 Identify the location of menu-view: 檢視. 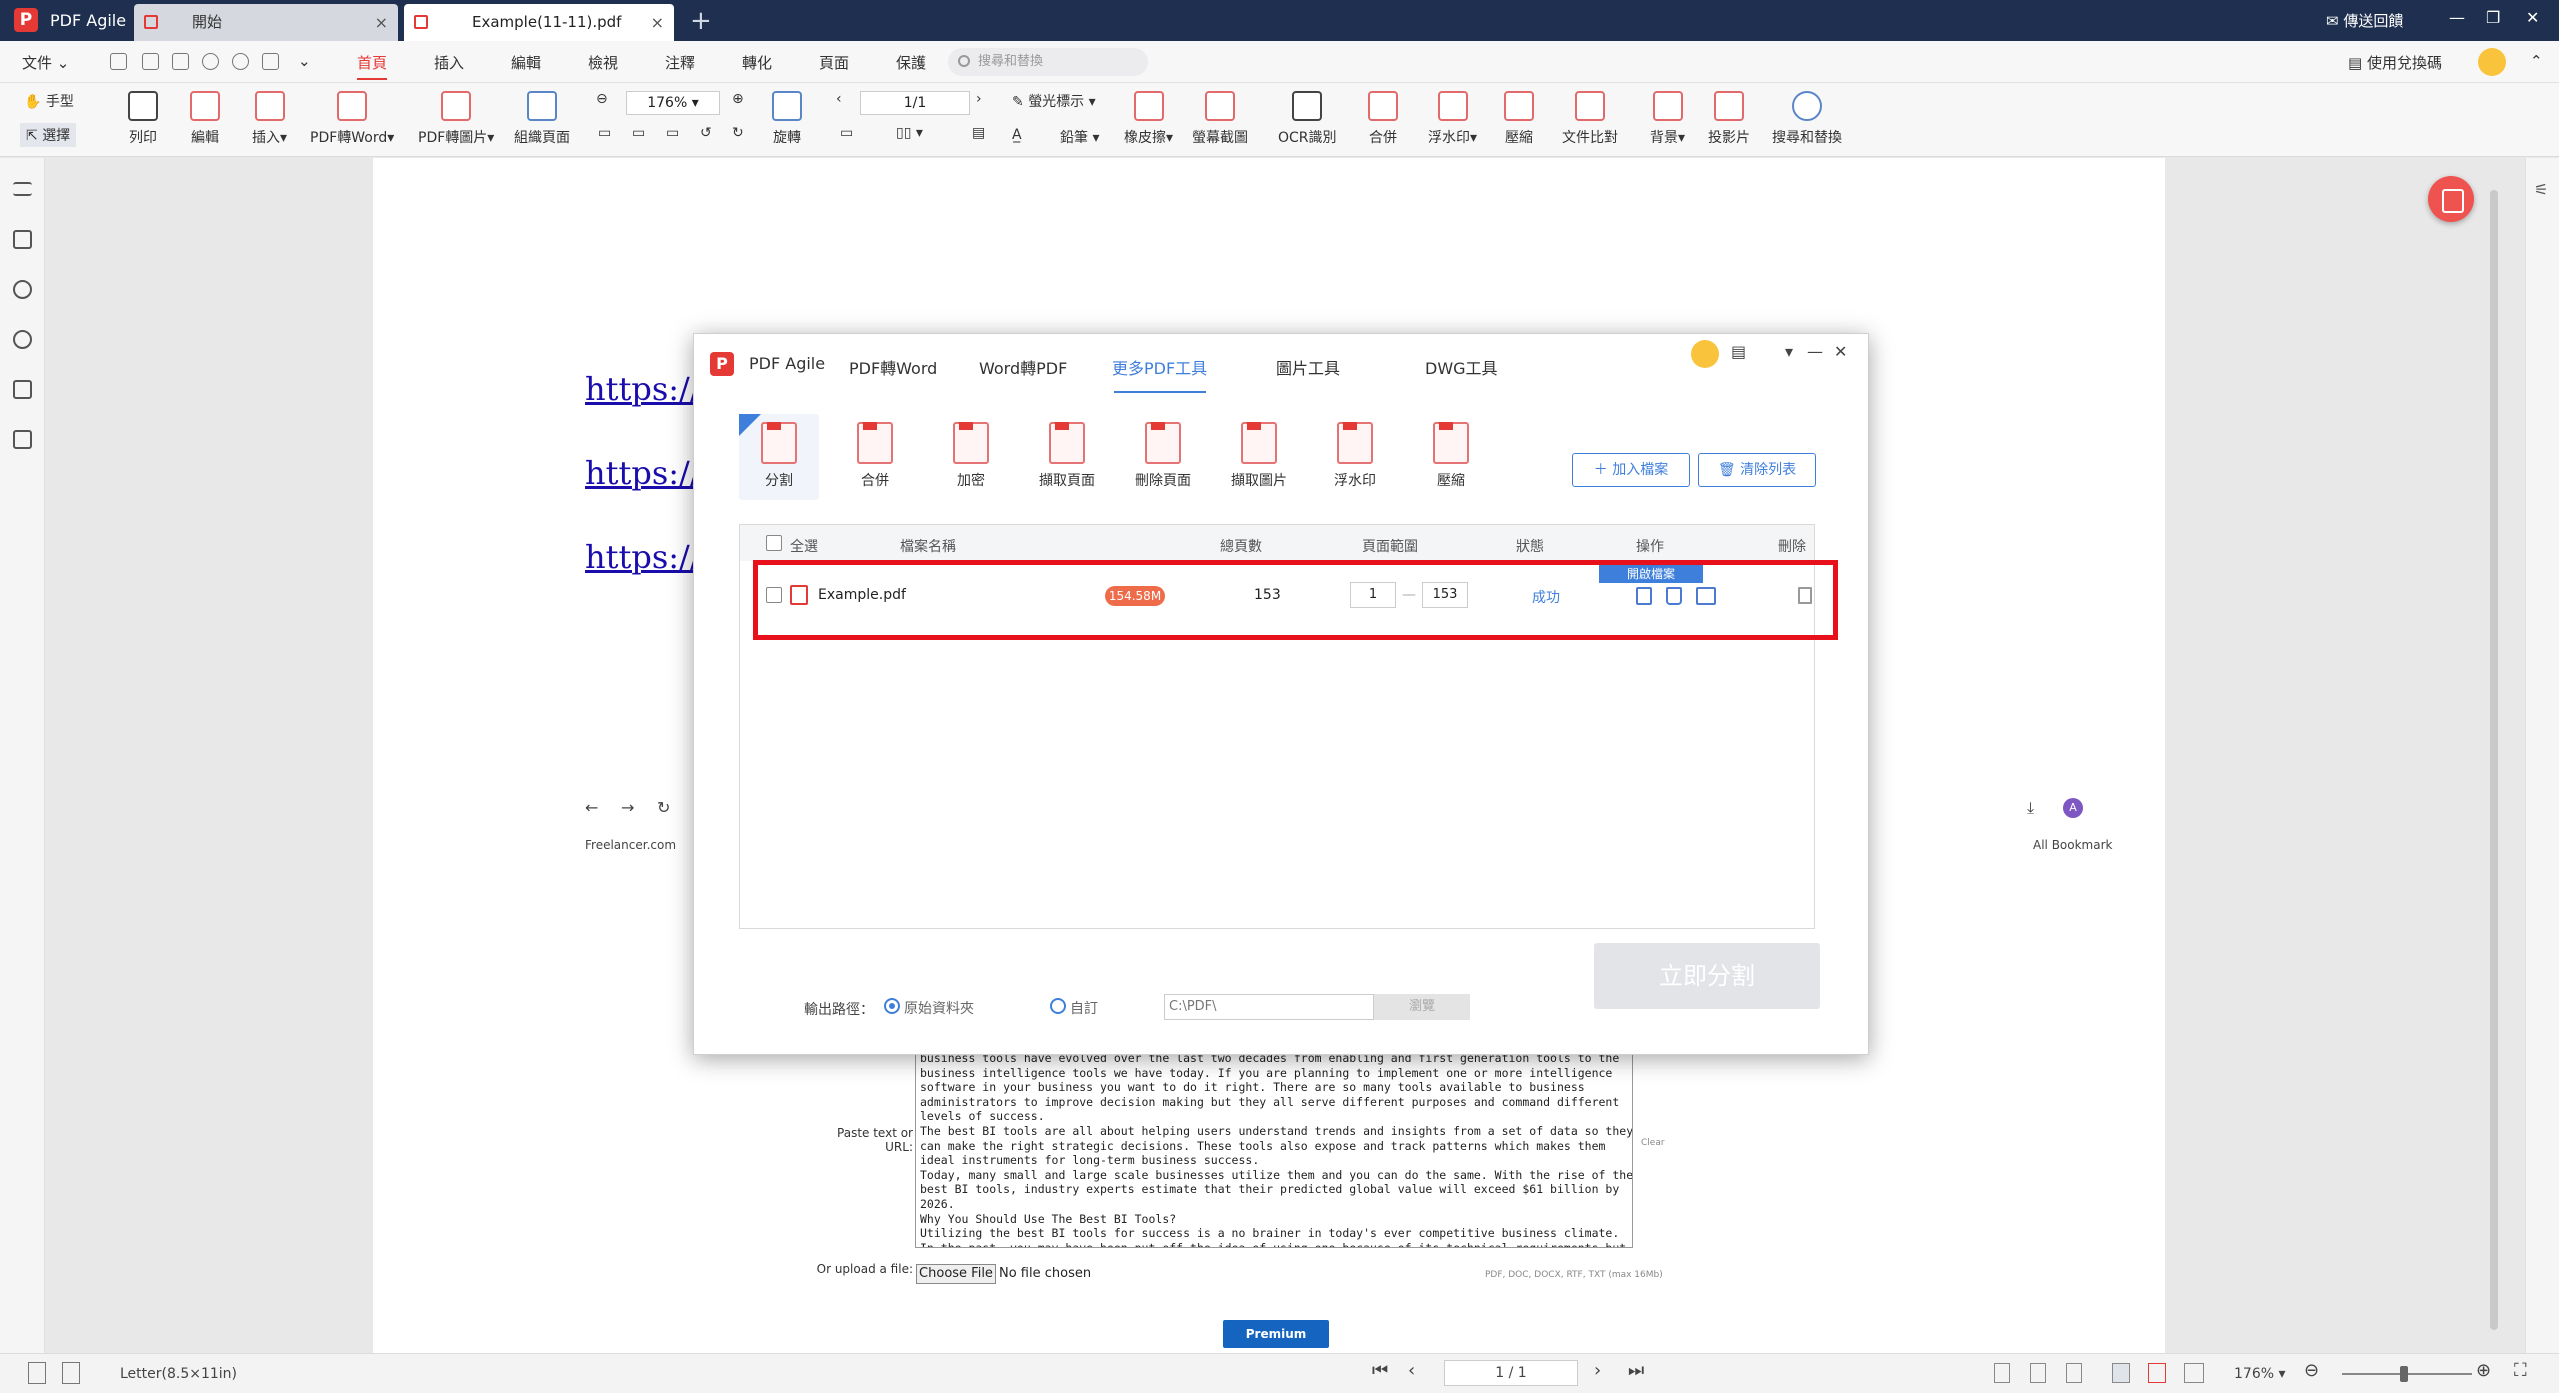
(603, 62).